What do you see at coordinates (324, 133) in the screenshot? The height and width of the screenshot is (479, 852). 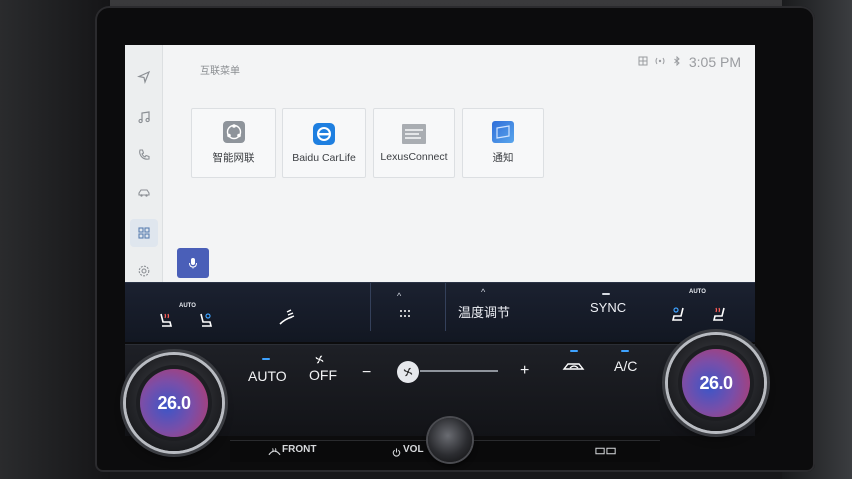 I see `carlife-icon` at bounding box center [324, 133].